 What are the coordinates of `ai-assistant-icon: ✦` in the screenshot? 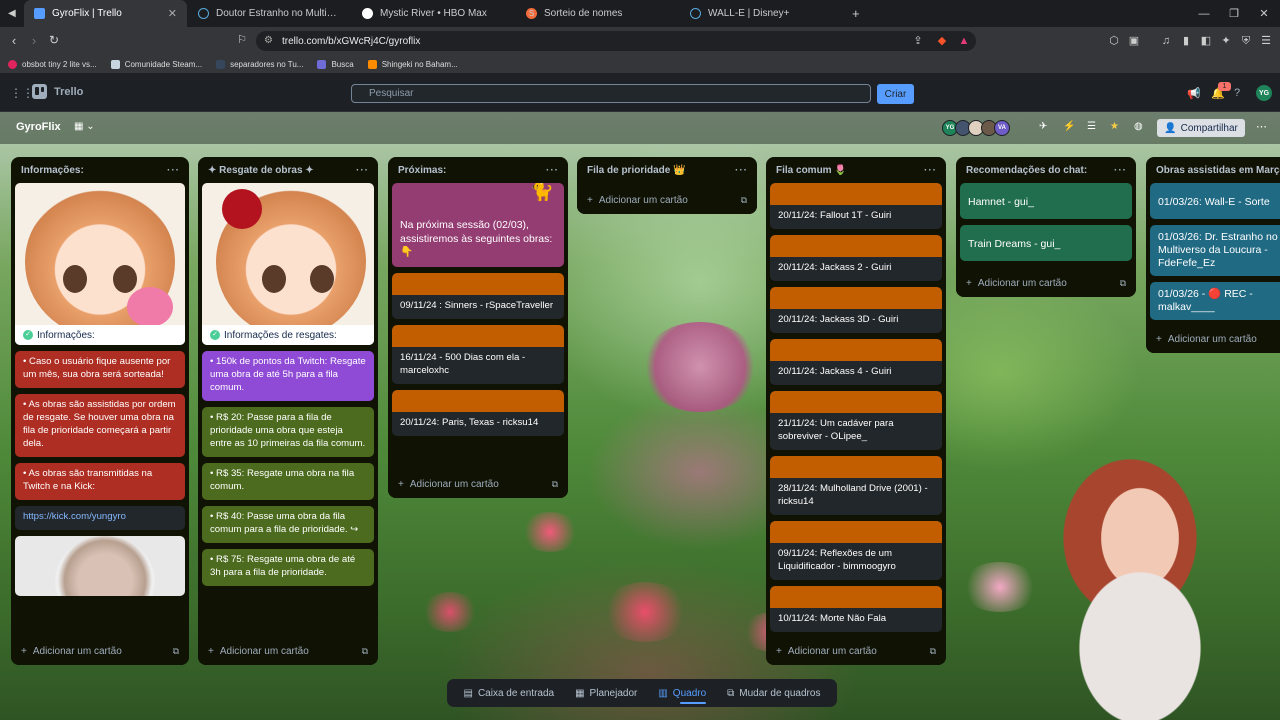 It's located at (1226, 41).